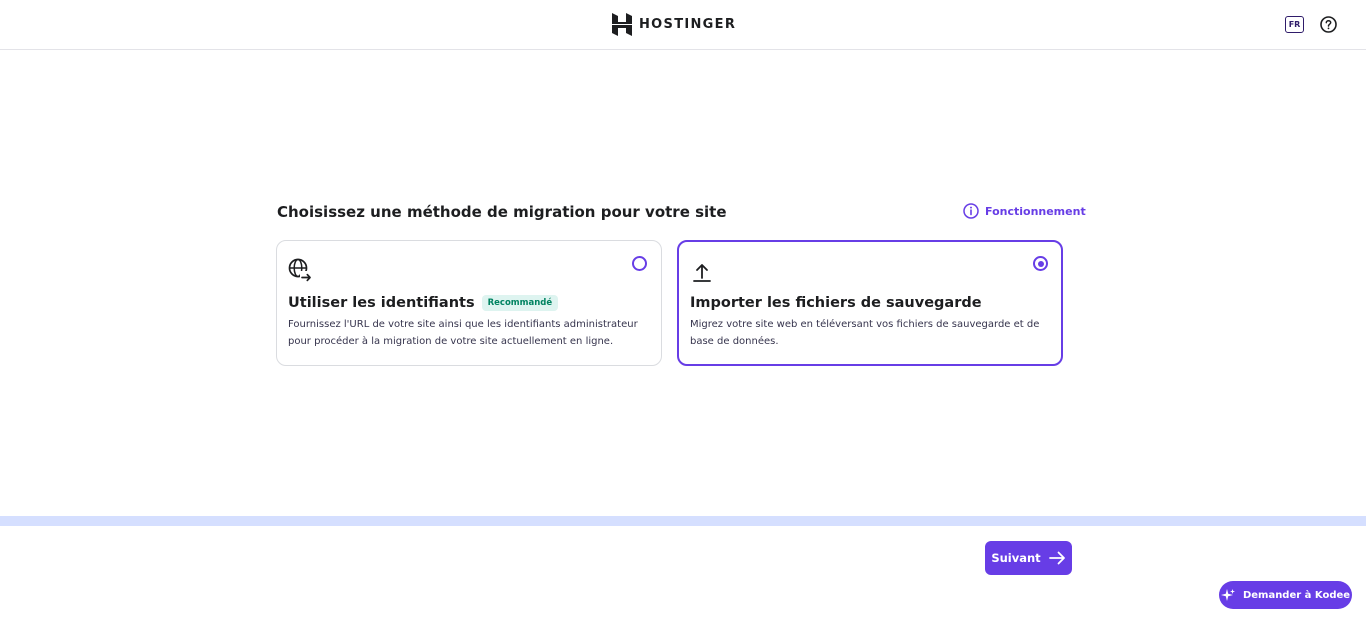 This screenshot has height=618, width=1366. What do you see at coordinates (639, 263) in the screenshot?
I see `option-credentials-radio` at bounding box center [639, 263].